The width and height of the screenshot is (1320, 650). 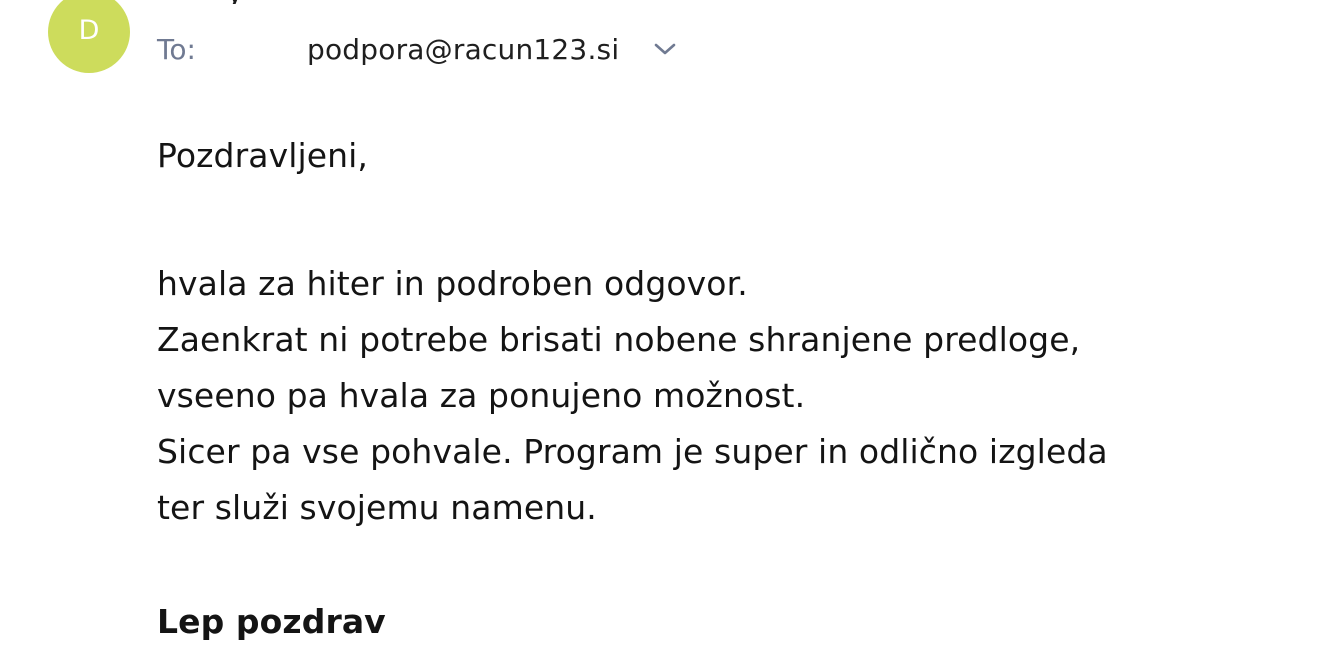 I want to click on chevron-down-icon, so click(x=666, y=49).